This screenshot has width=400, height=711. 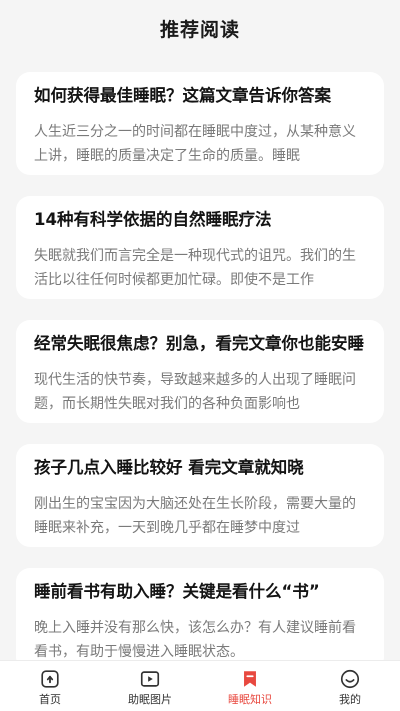 What do you see at coordinates (195, 640) in the screenshot?
I see `article-summary: 晚上入睡并没有那么快，该怎么办？有人建议睡前看看书，有助于慢慢进入睡眠状态。` at bounding box center [195, 640].